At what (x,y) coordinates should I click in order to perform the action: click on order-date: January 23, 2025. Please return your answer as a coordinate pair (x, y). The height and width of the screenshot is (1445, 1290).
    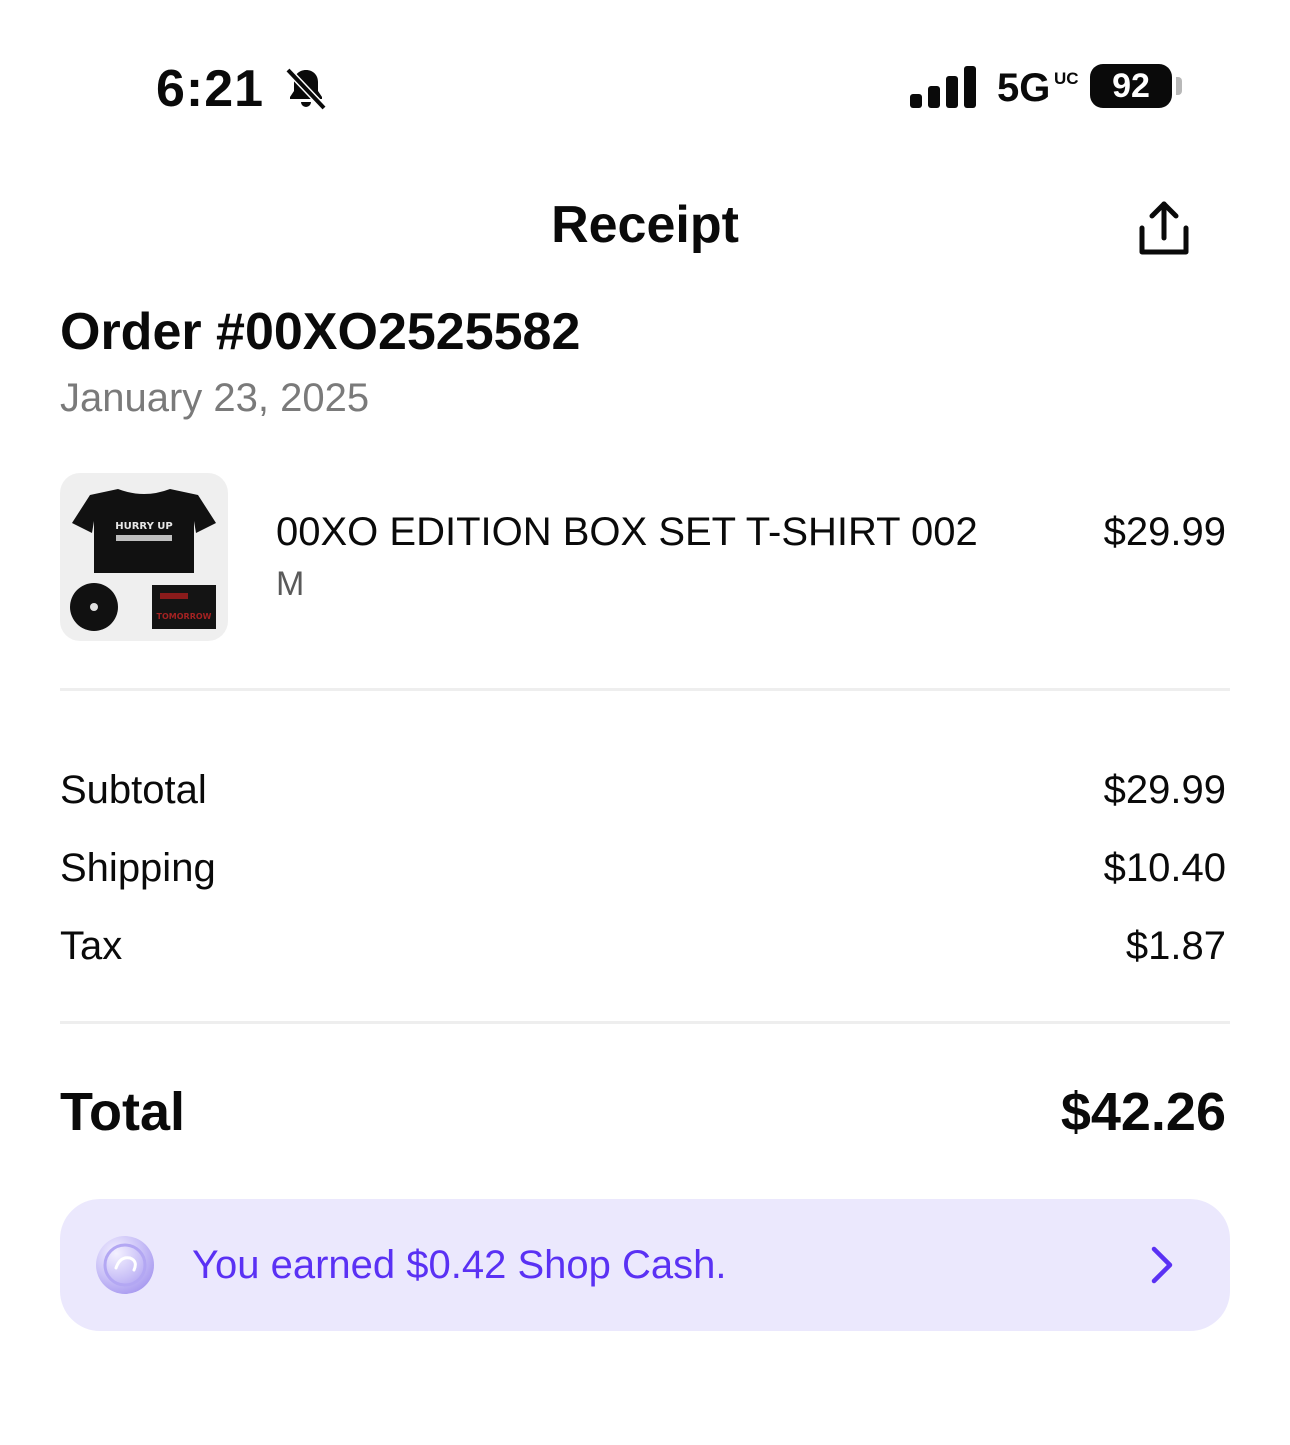
    Looking at the image, I should click on (215, 398).